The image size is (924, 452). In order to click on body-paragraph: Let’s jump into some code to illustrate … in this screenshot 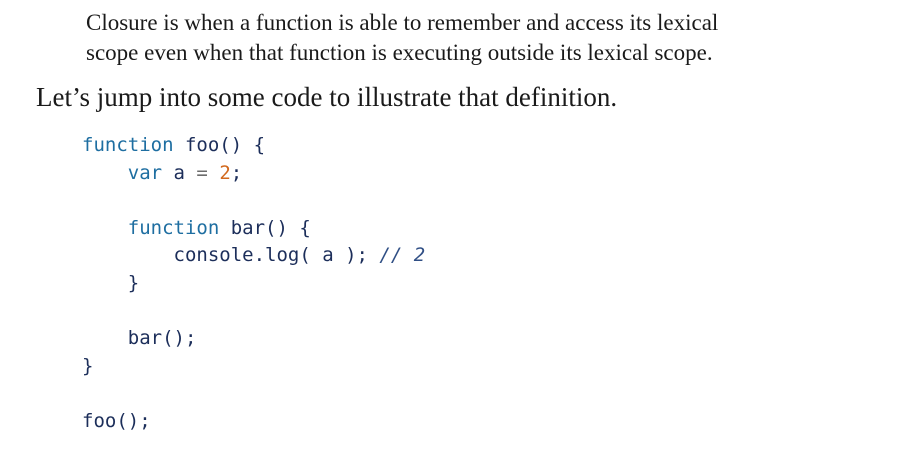, I will do `click(327, 97)`.